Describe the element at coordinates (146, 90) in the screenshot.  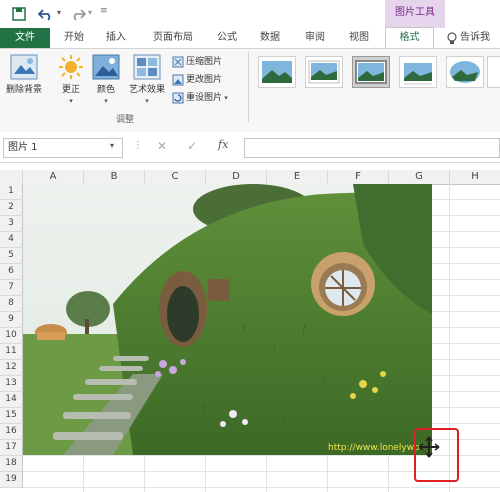
I see `artistic-effects-label: 艺术效果` at that location.